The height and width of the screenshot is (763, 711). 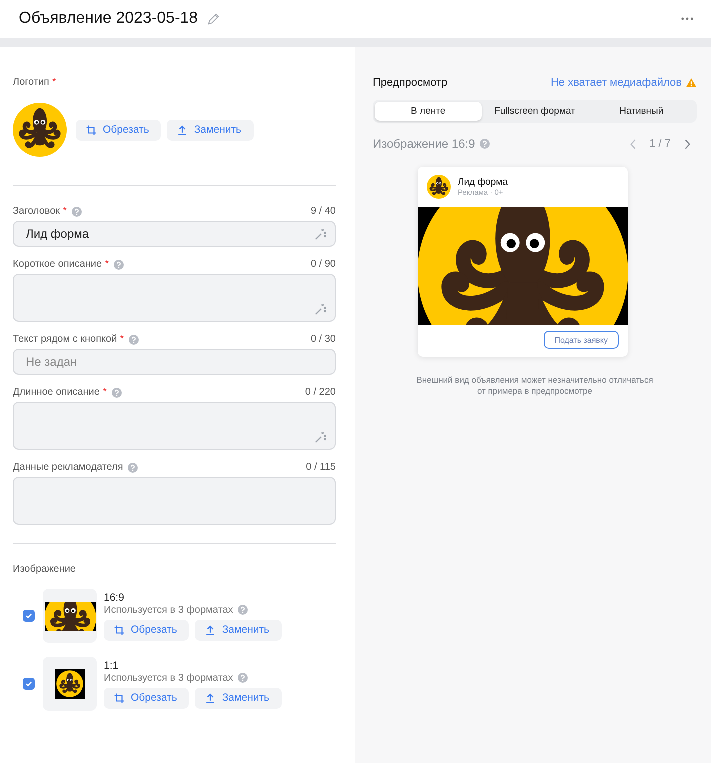 I want to click on missing-media-link: Не хватает медиафайлов, so click(x=616, y=83).